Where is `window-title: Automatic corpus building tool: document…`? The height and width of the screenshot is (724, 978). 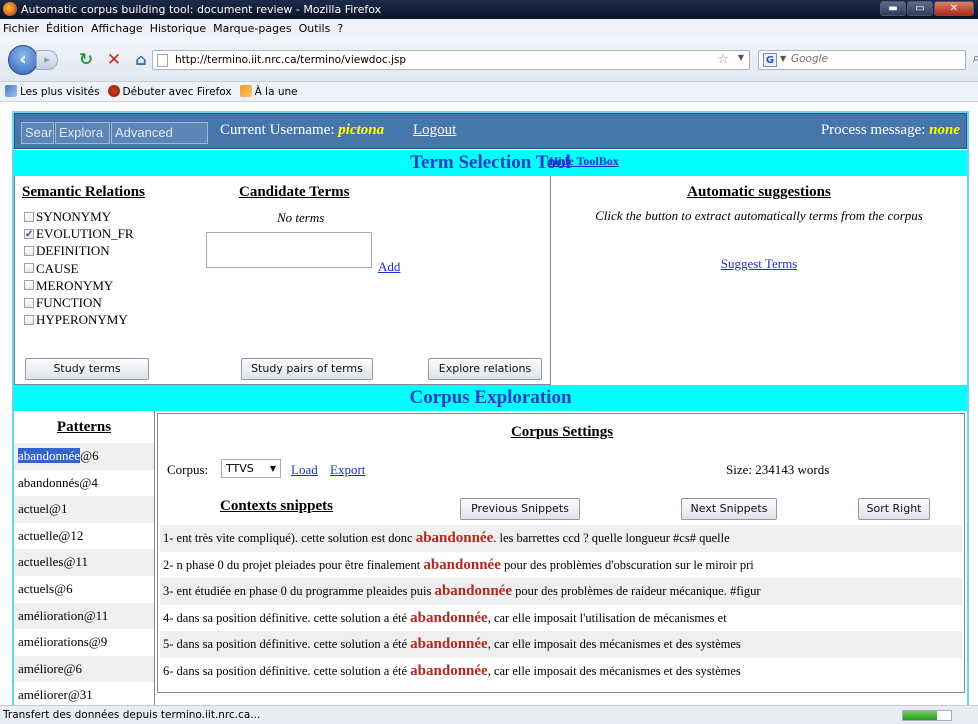
window-title: Automatic corpus building tool: document… is located at coordinates (201, 9).